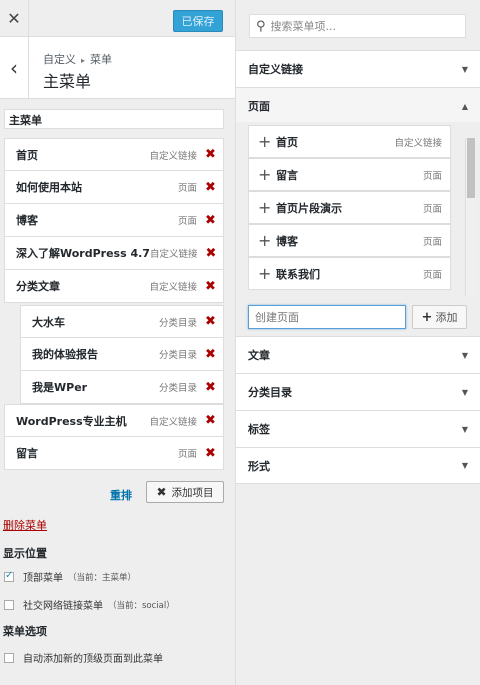  I want to click on page-item-title: 首页片段演示, so click(309, 208).